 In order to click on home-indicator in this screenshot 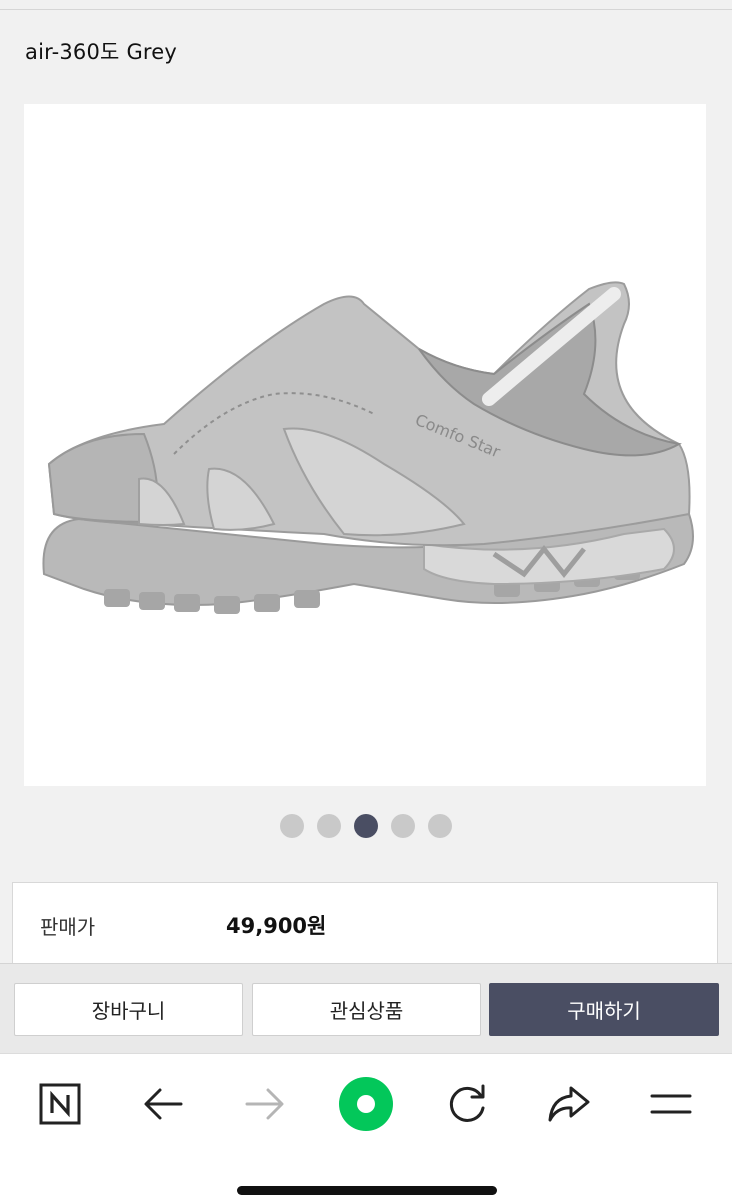, I will do `click(367, 1190)`.